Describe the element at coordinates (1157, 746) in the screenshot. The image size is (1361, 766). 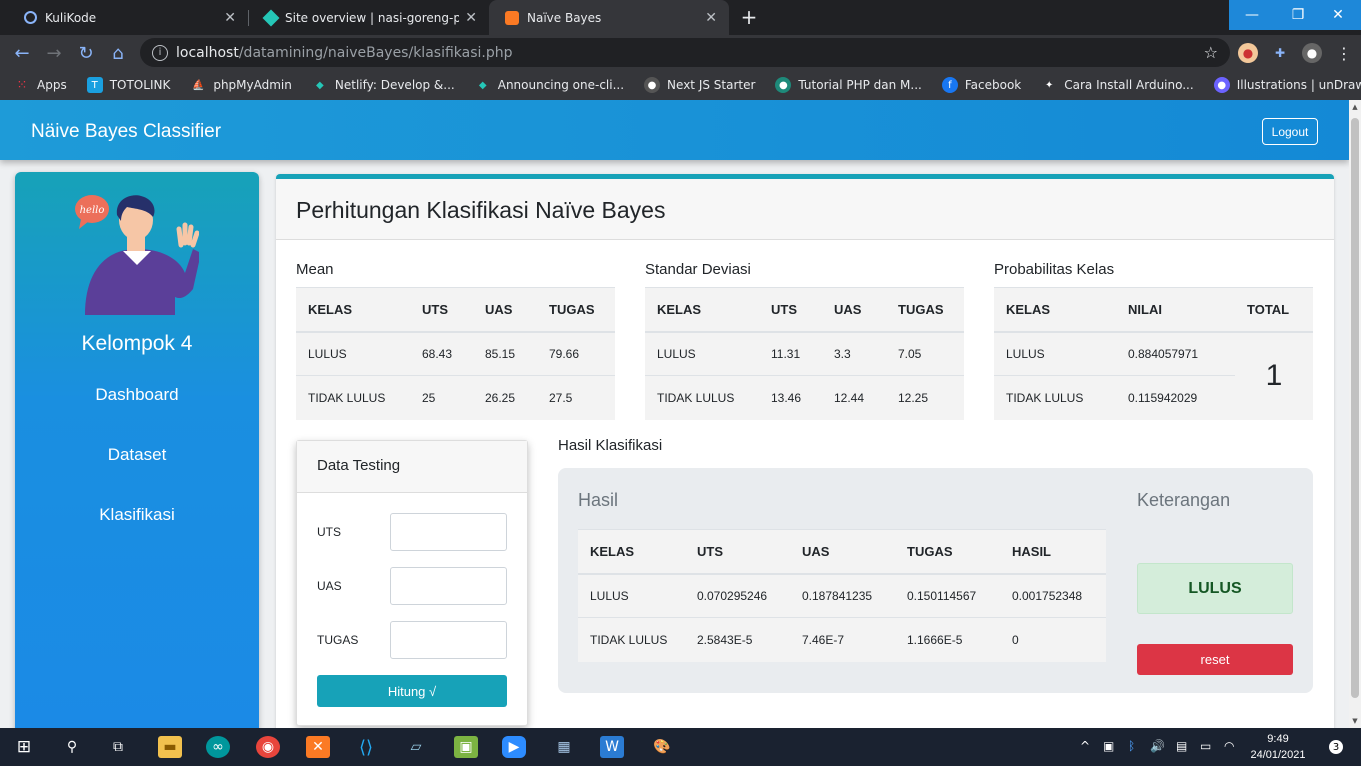
I see `volume-icon: 🔊` at that location.